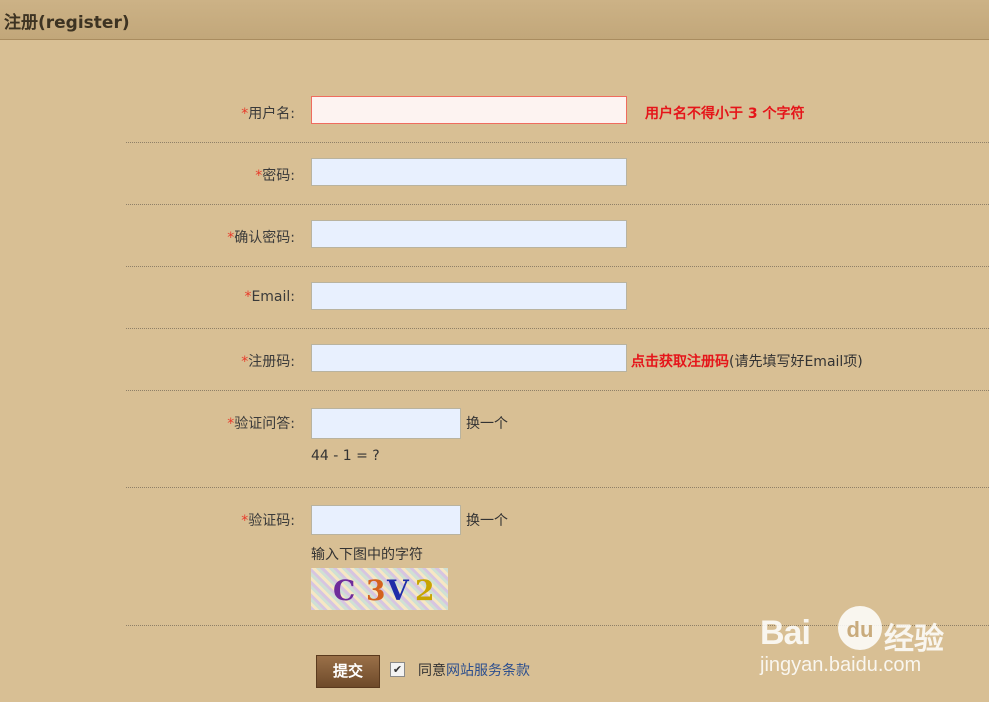 The height and width of the screenshot is (702, 989). Describe the element at coordinates (860, 628) in the screenshot. I see `paw-icon: du` at that location.